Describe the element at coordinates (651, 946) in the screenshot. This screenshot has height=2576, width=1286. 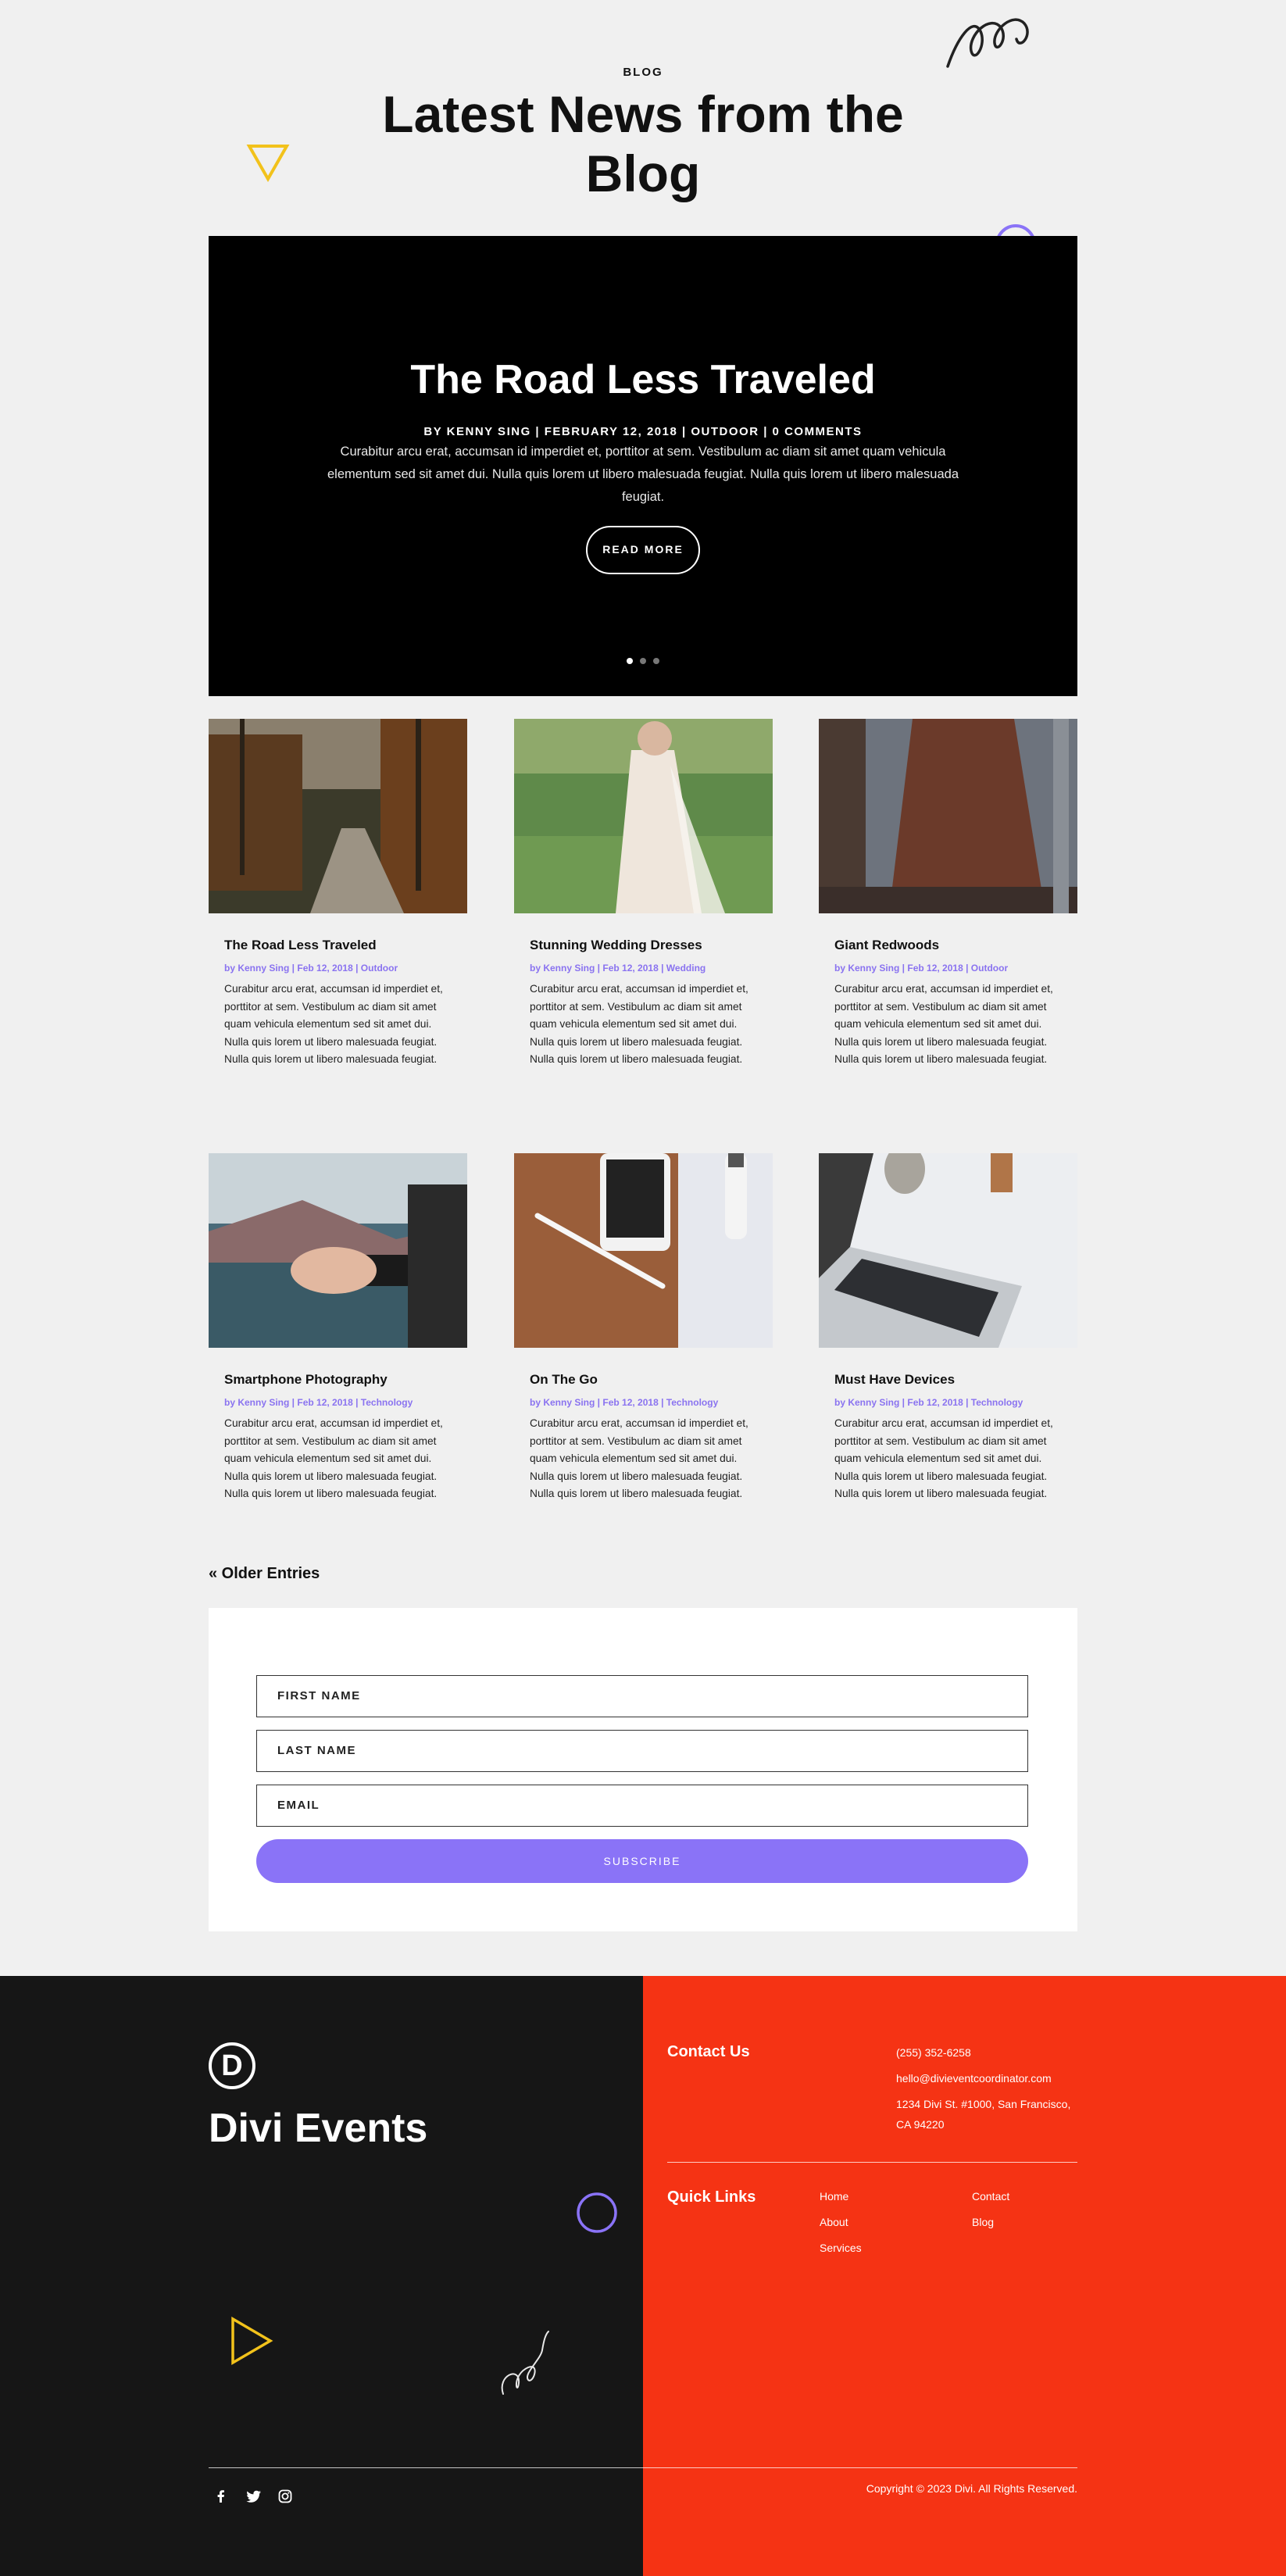
I see `post-title: Stunning Wedding Dresses` at that location.